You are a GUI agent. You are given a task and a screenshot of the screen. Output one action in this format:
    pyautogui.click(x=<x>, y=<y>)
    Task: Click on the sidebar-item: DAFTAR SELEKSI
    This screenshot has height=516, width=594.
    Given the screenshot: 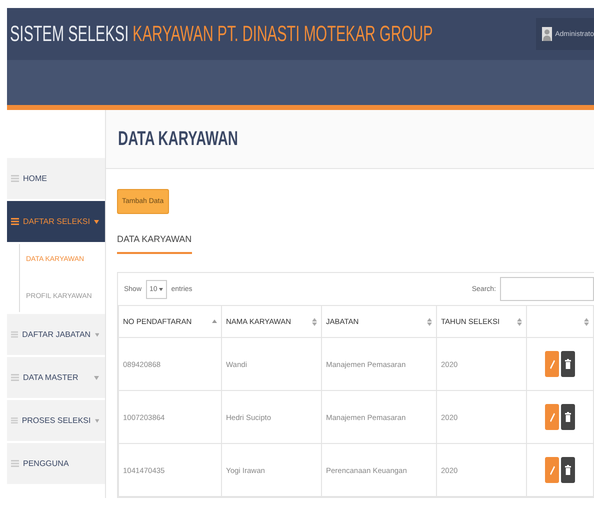 What is the action you would take?
    pyautogui.click(x=56, y=221)
    